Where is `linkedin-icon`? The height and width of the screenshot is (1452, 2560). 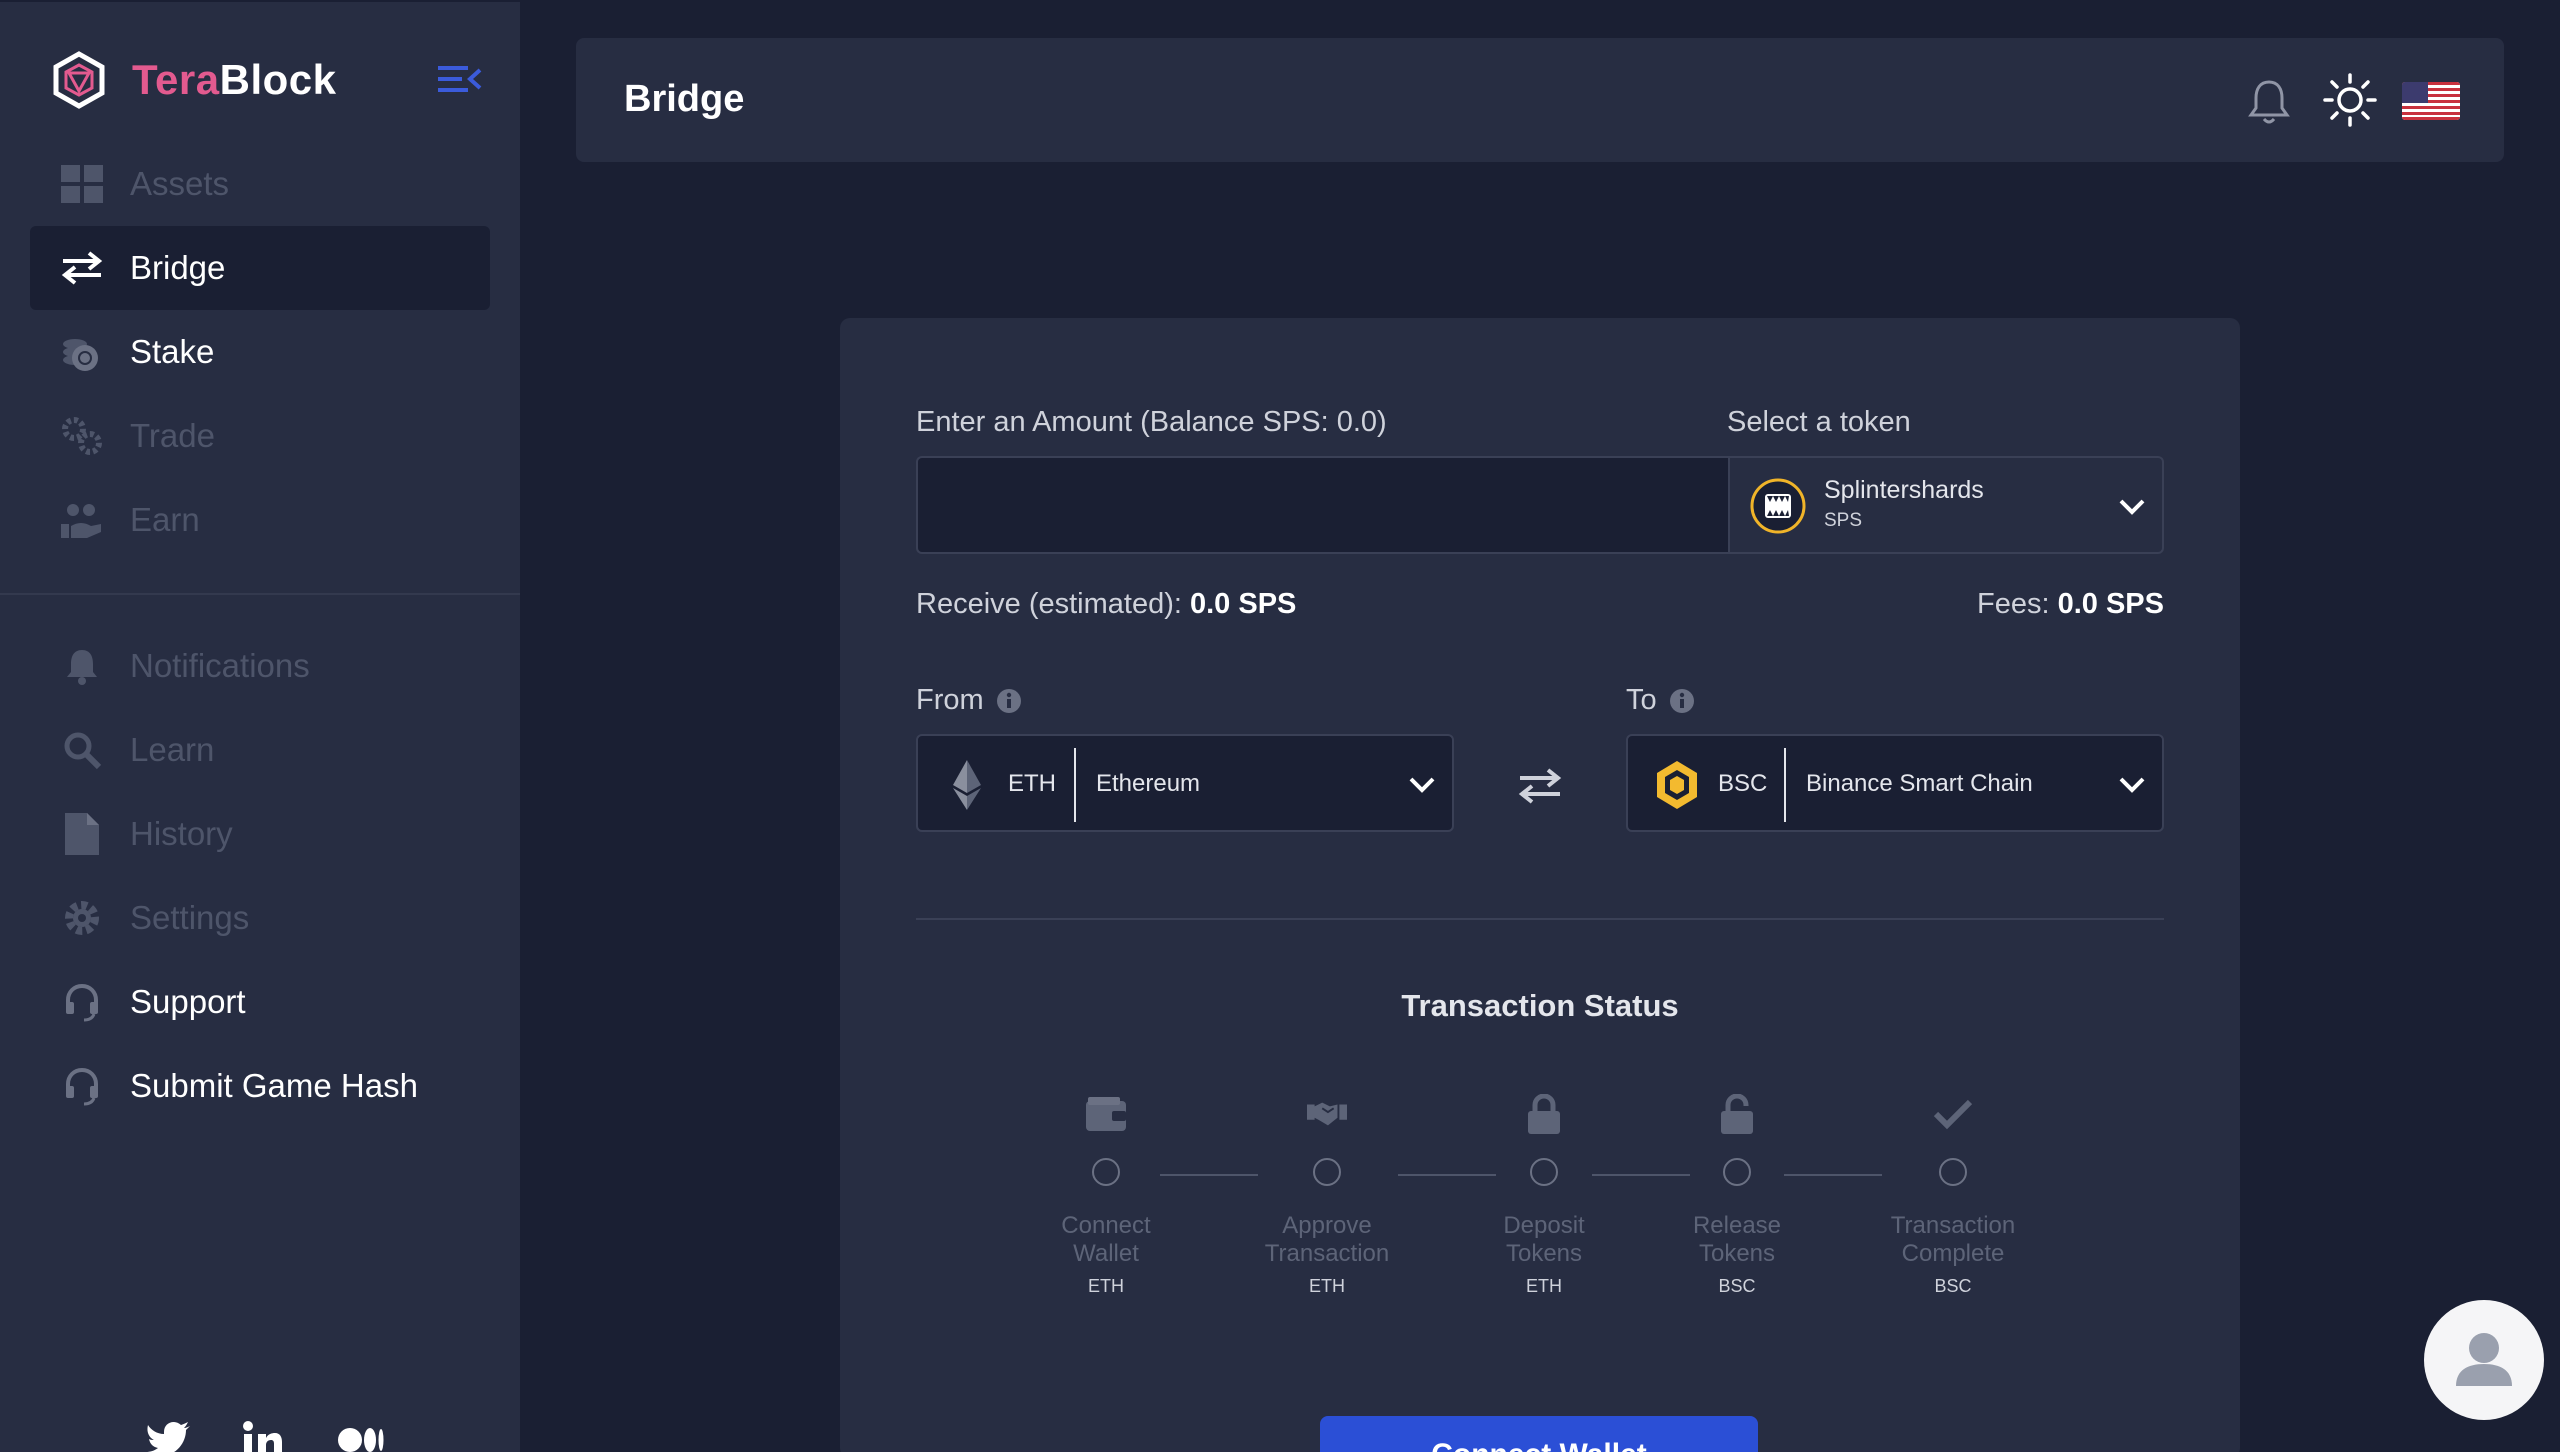 linkedin-icon is located at coordinates (265, 1436).